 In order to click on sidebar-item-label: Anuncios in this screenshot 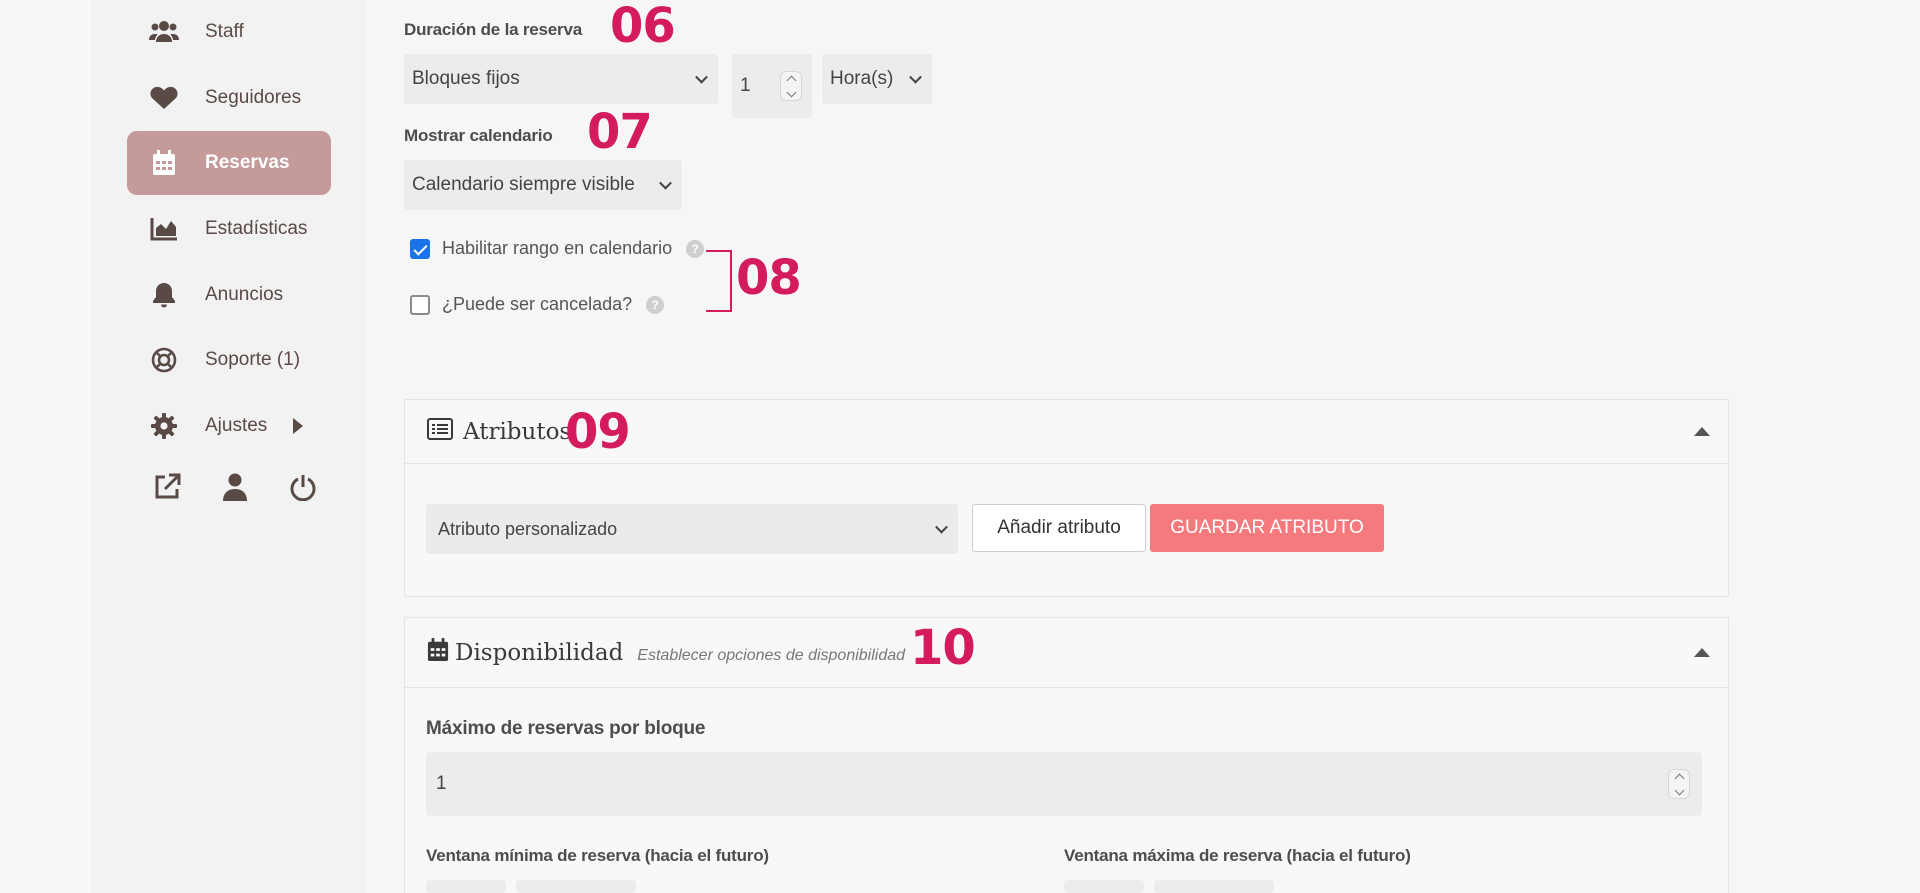, I will do `click(244, 294)`.